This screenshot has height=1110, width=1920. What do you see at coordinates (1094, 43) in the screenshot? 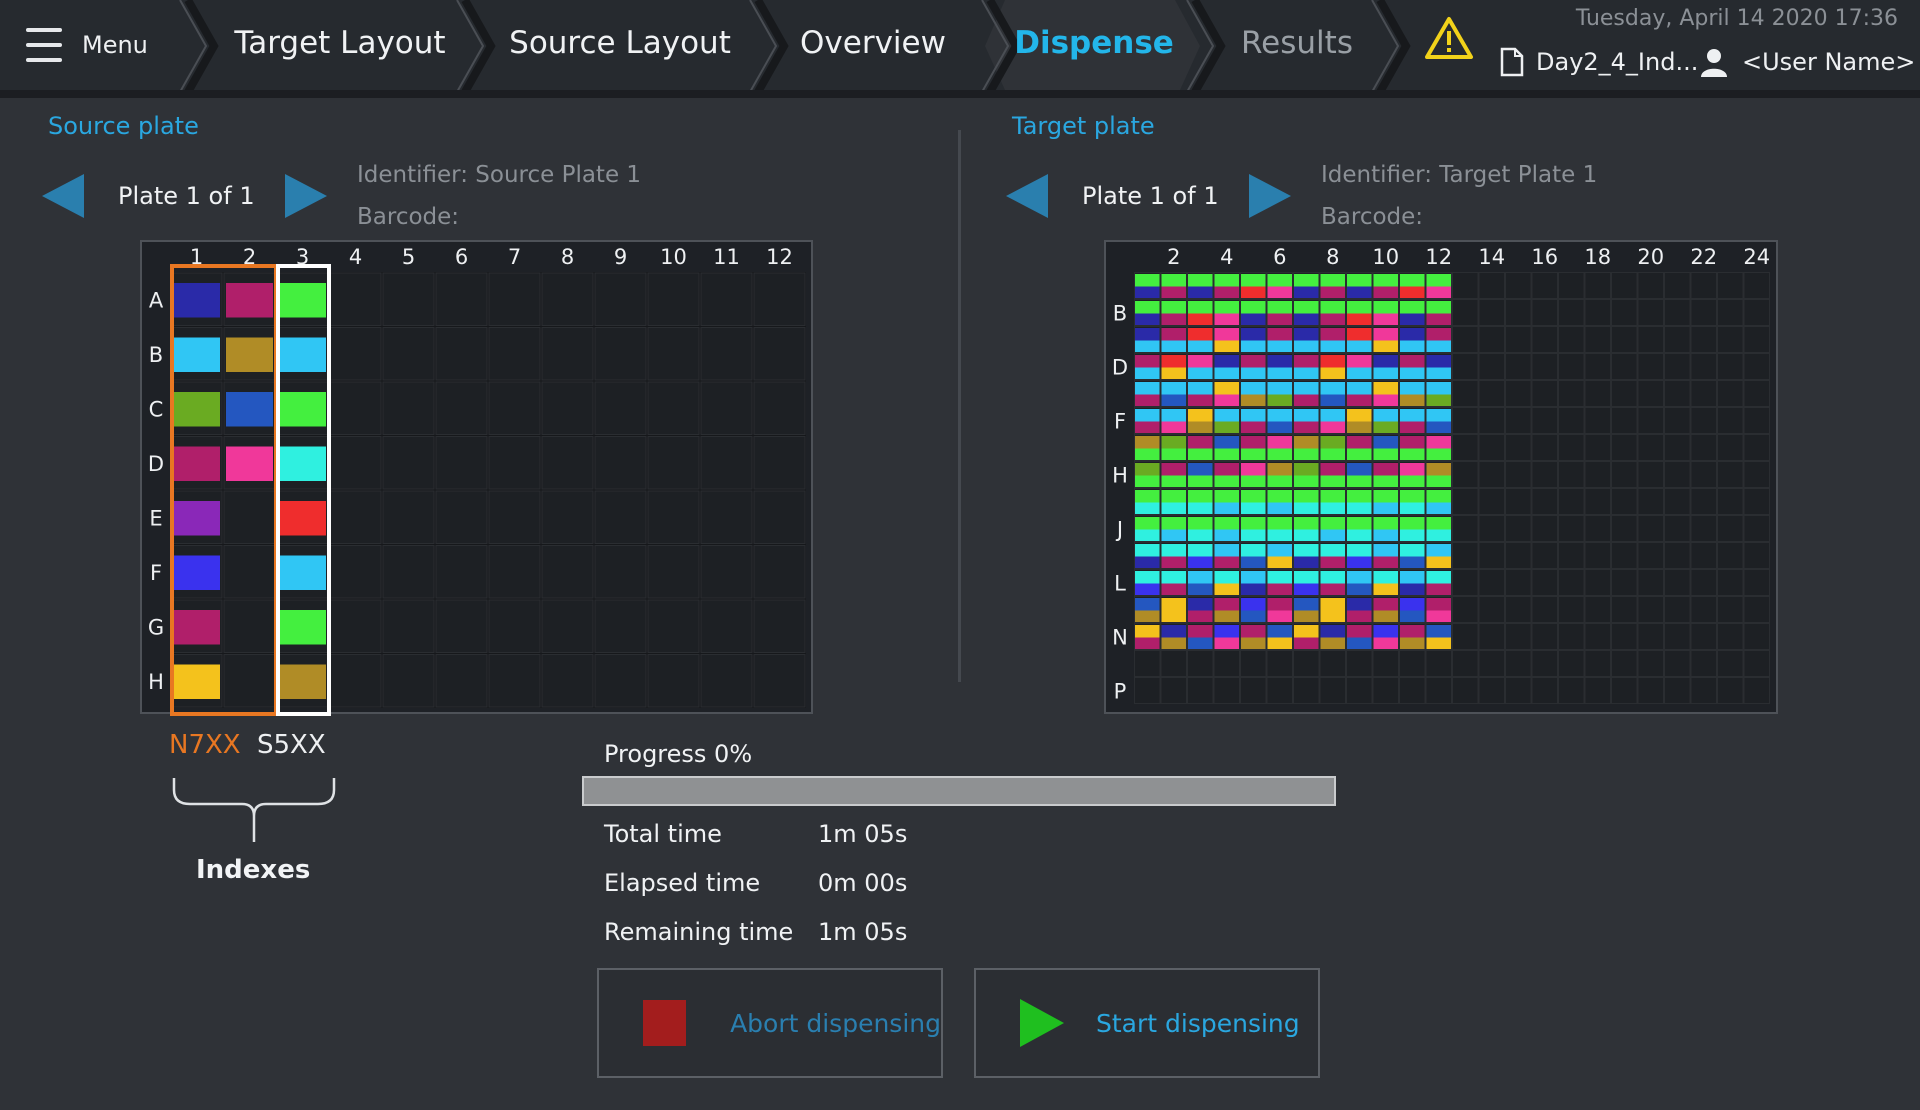
I see `tab-dispense: Dispense` at bounding box center [1094, 43].